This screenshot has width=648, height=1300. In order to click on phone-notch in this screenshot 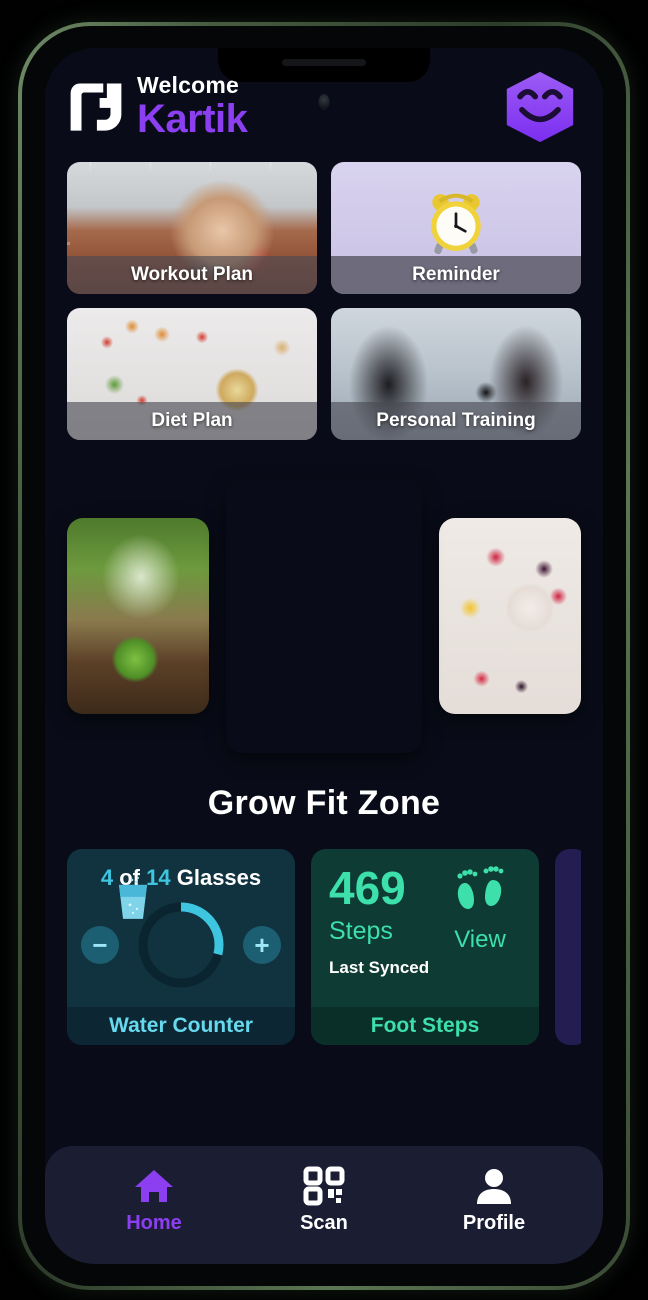, I will do `click(324, 65)`.